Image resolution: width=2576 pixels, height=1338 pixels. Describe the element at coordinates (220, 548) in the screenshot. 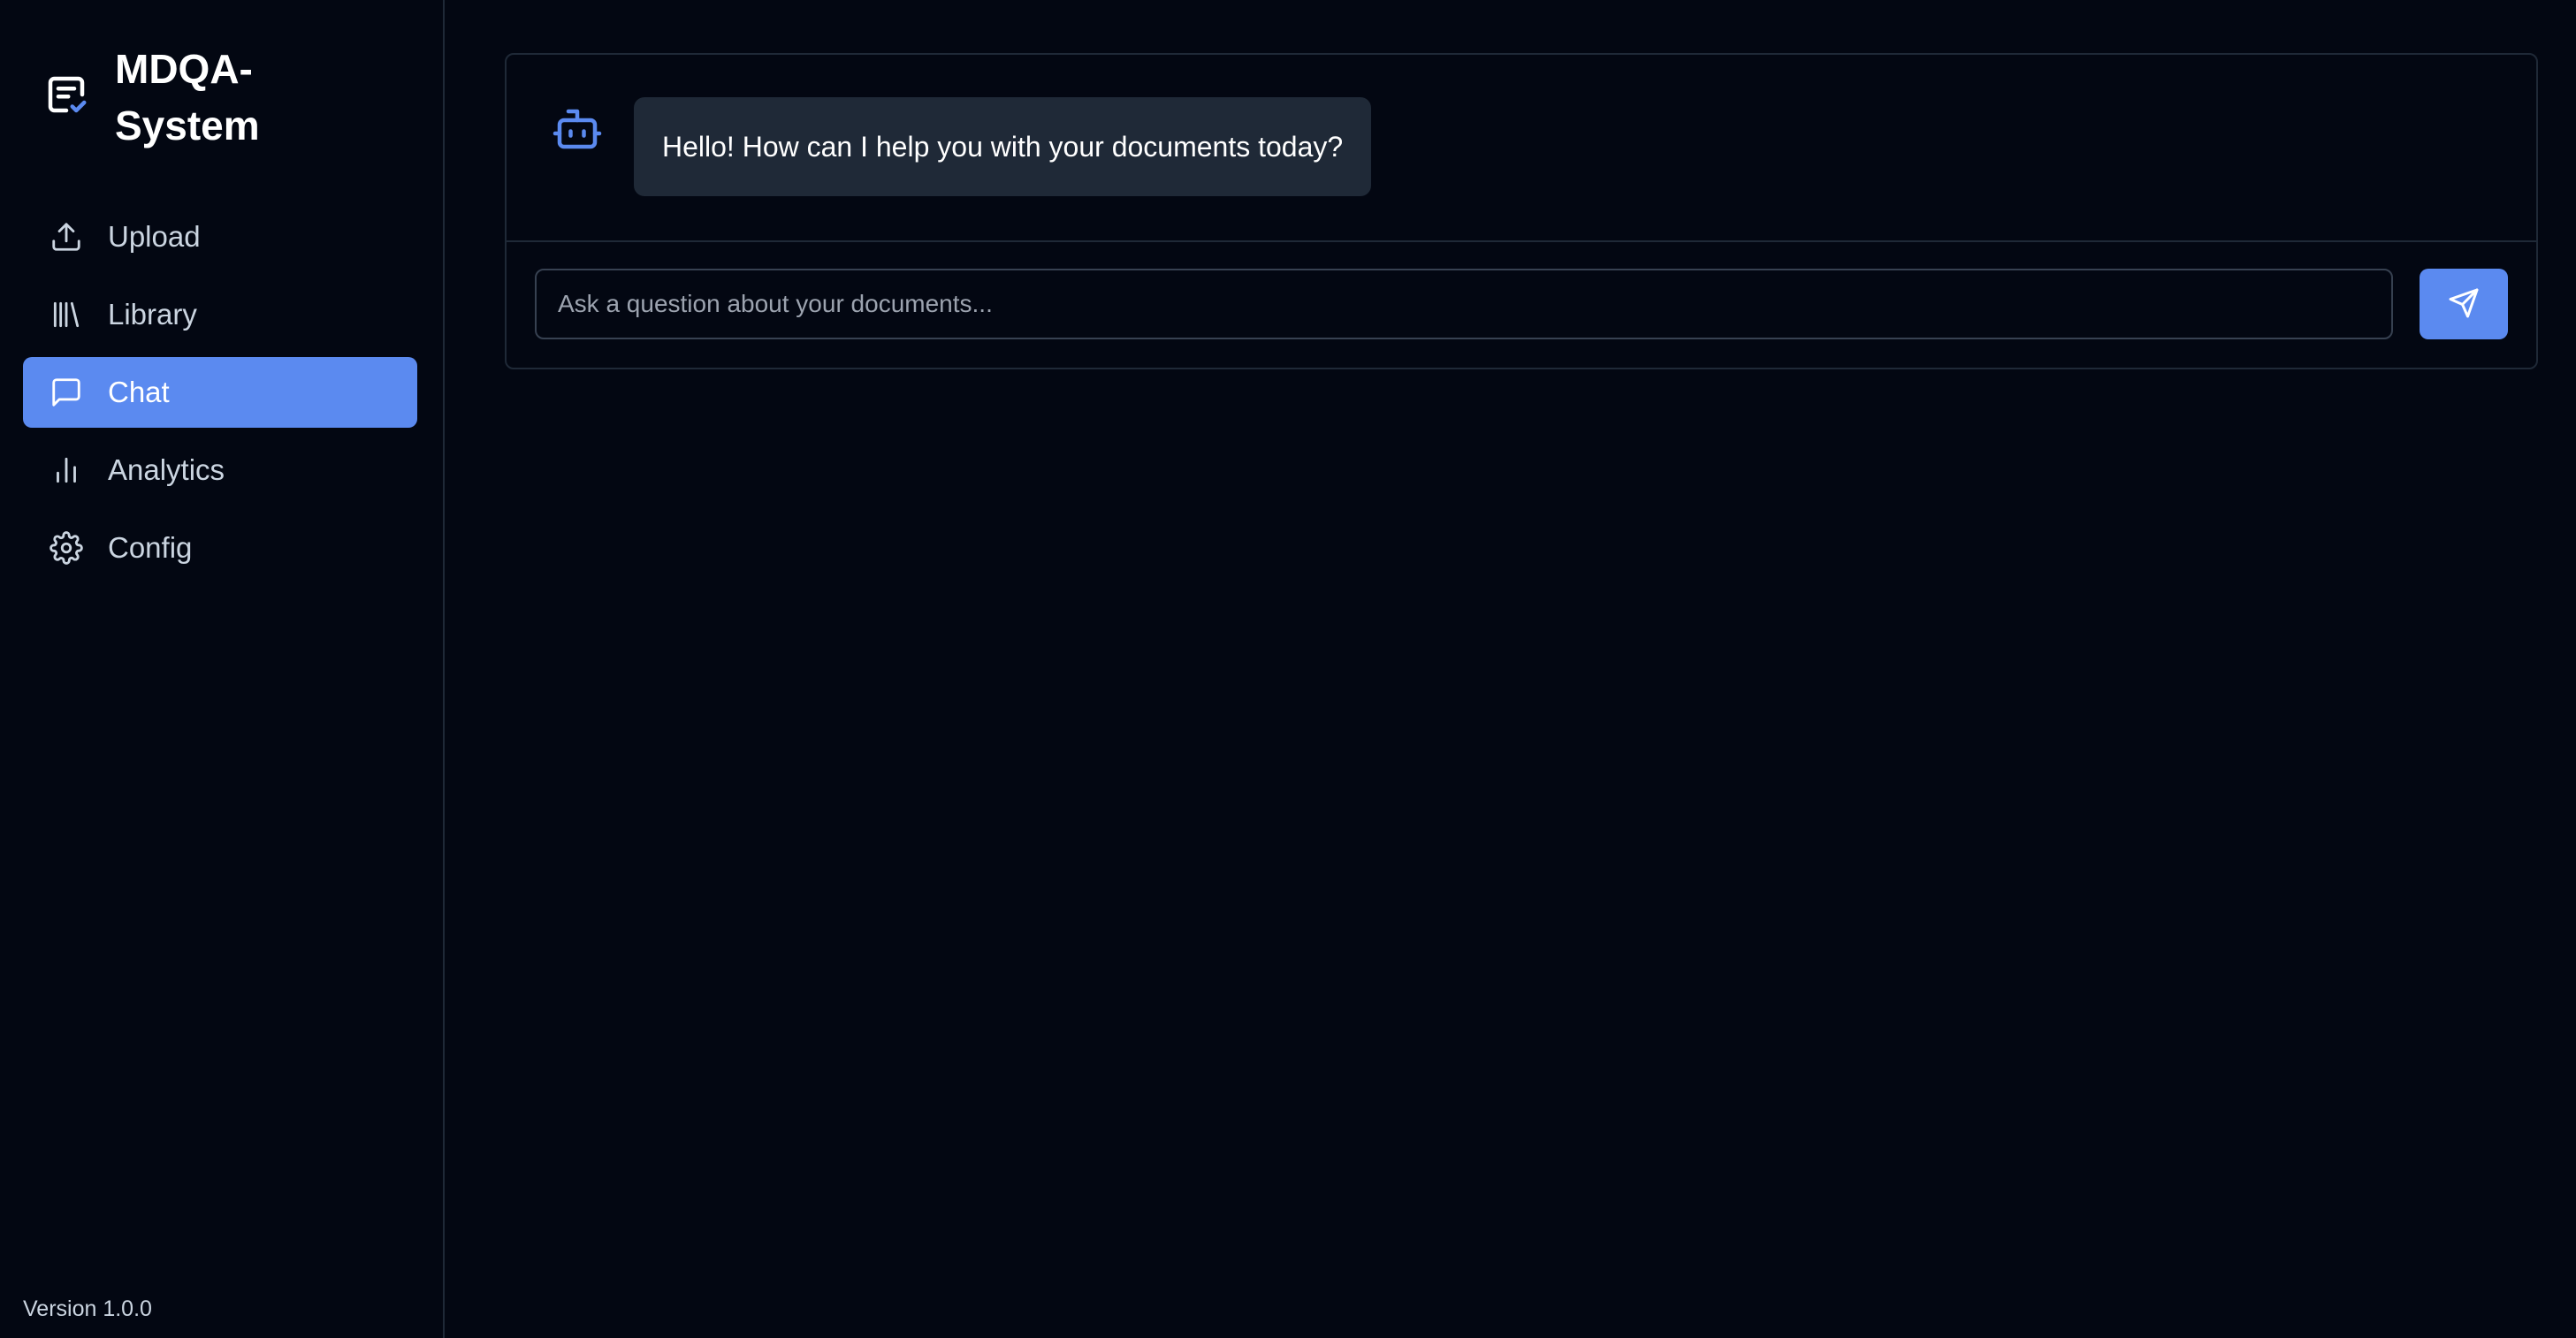

I see `sidebar-item-config: Config` at that location.